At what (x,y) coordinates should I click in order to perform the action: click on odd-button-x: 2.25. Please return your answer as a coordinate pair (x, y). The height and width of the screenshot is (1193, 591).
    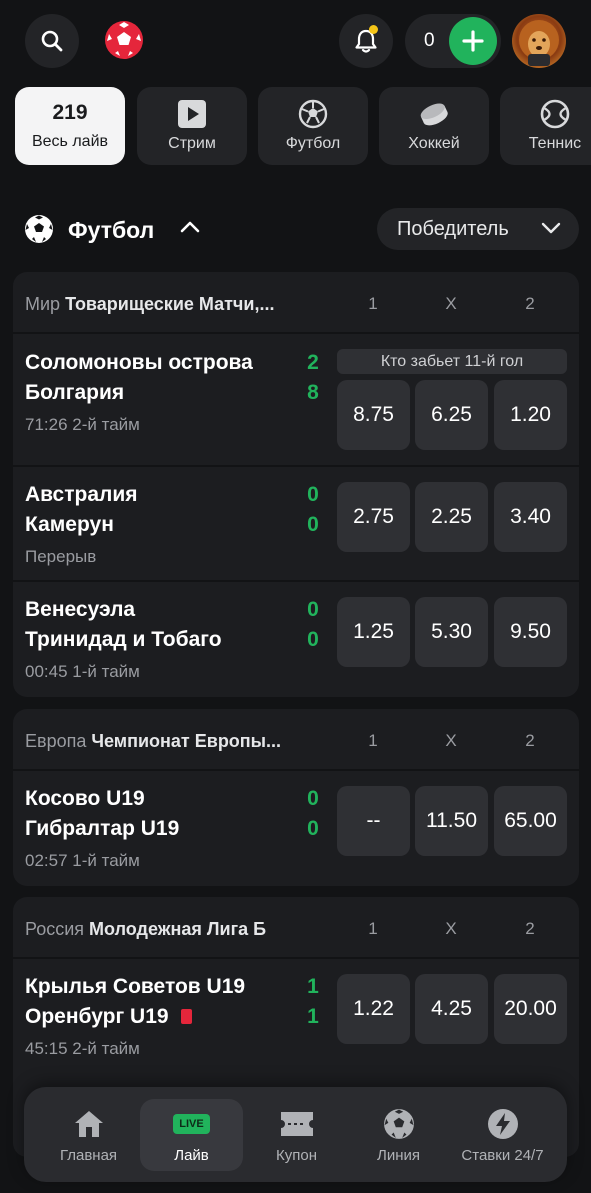
    Looking at the image, I should click on (451, 517).